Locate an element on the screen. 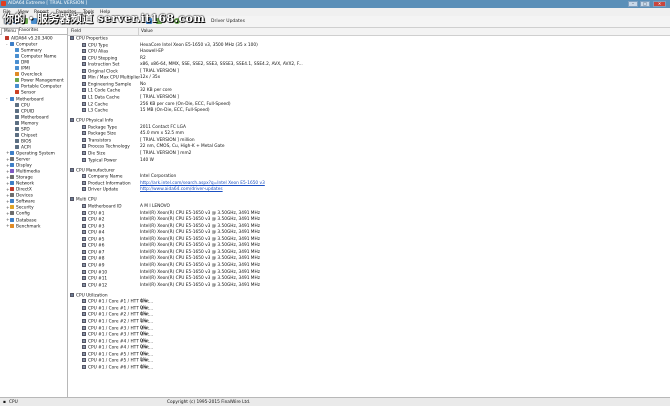 The width and height of the screenshot is (670, 406). value-link: http://www.aida64.com/driver-updates is located at coordinates (181, 190).